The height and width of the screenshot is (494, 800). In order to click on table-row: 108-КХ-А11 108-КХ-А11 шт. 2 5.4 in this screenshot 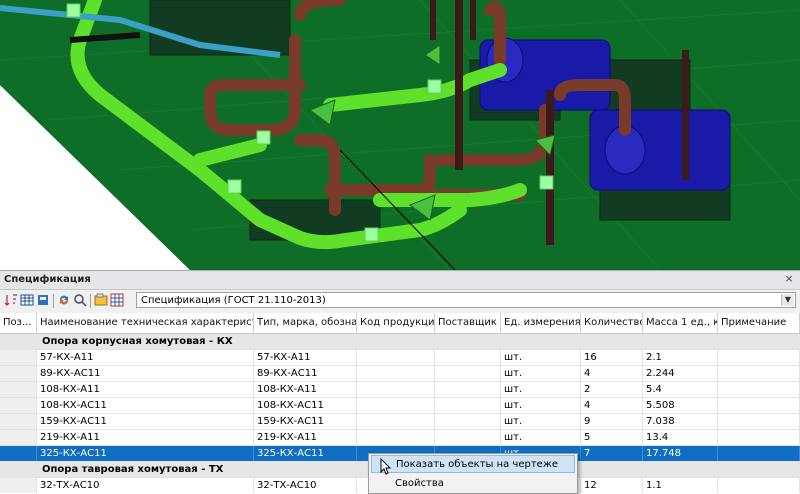, I will do `click(400, 390)`.